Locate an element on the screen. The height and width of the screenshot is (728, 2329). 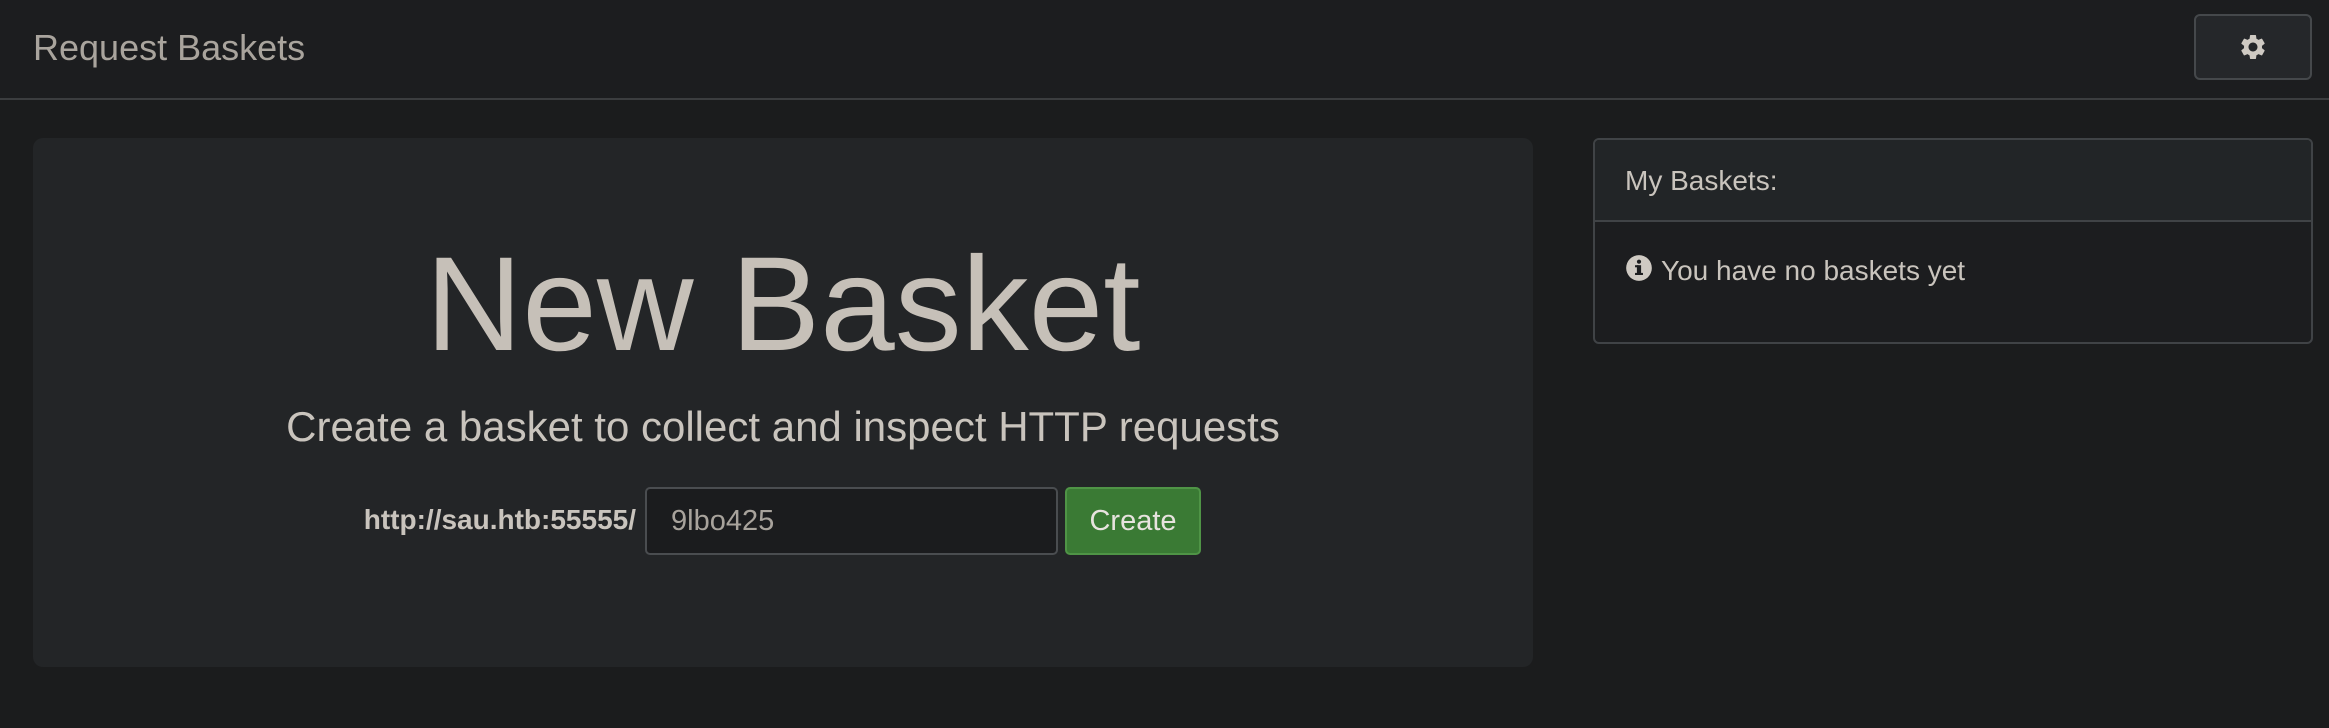
gear-icon is located at coordinates (2253, 46).